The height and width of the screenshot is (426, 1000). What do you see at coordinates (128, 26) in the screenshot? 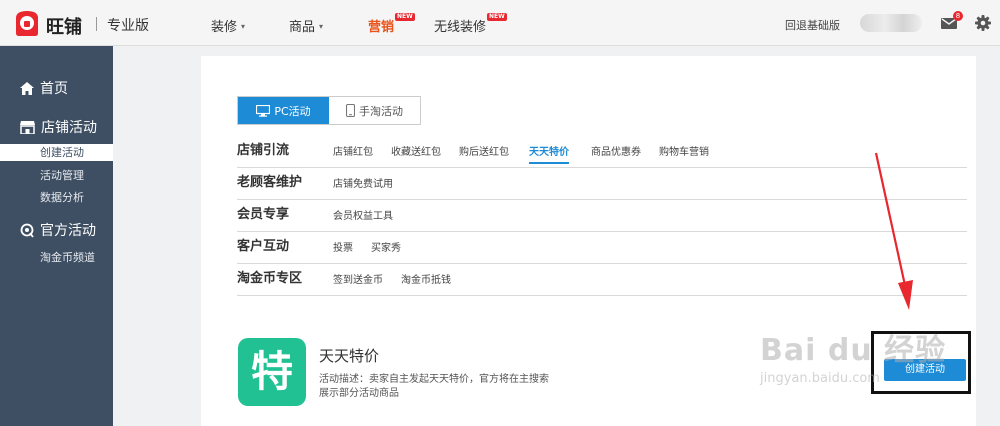
I see `edition-label: 专业版` at bounding box center [128, 26].